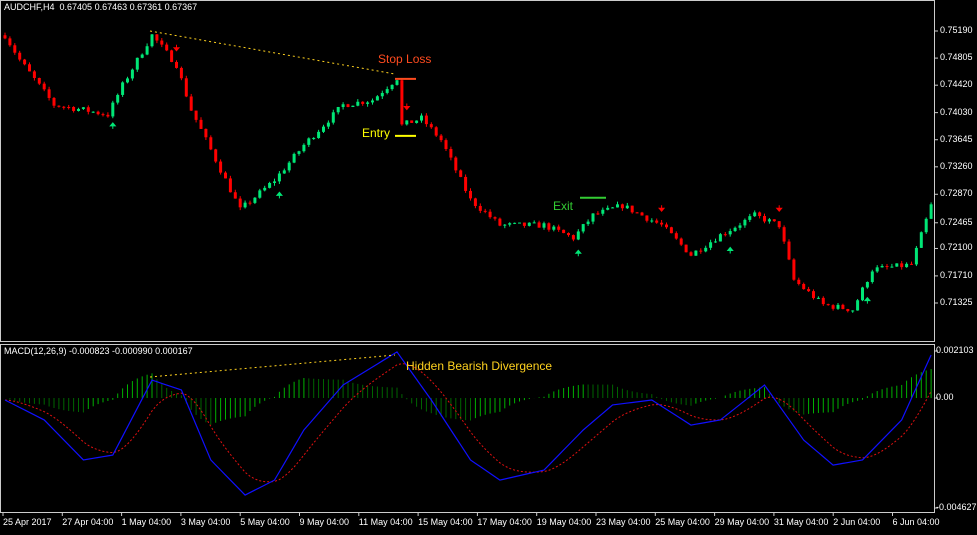  Describe the element at coordinates (955, 350) in the screenshot. I see `macd-tick-label: 0.002103` at that location.